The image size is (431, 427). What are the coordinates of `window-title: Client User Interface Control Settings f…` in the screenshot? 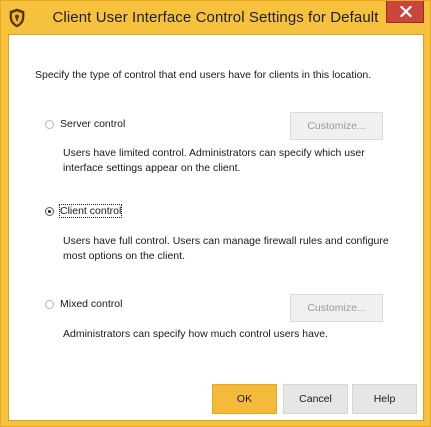 It's located at (215, 17).